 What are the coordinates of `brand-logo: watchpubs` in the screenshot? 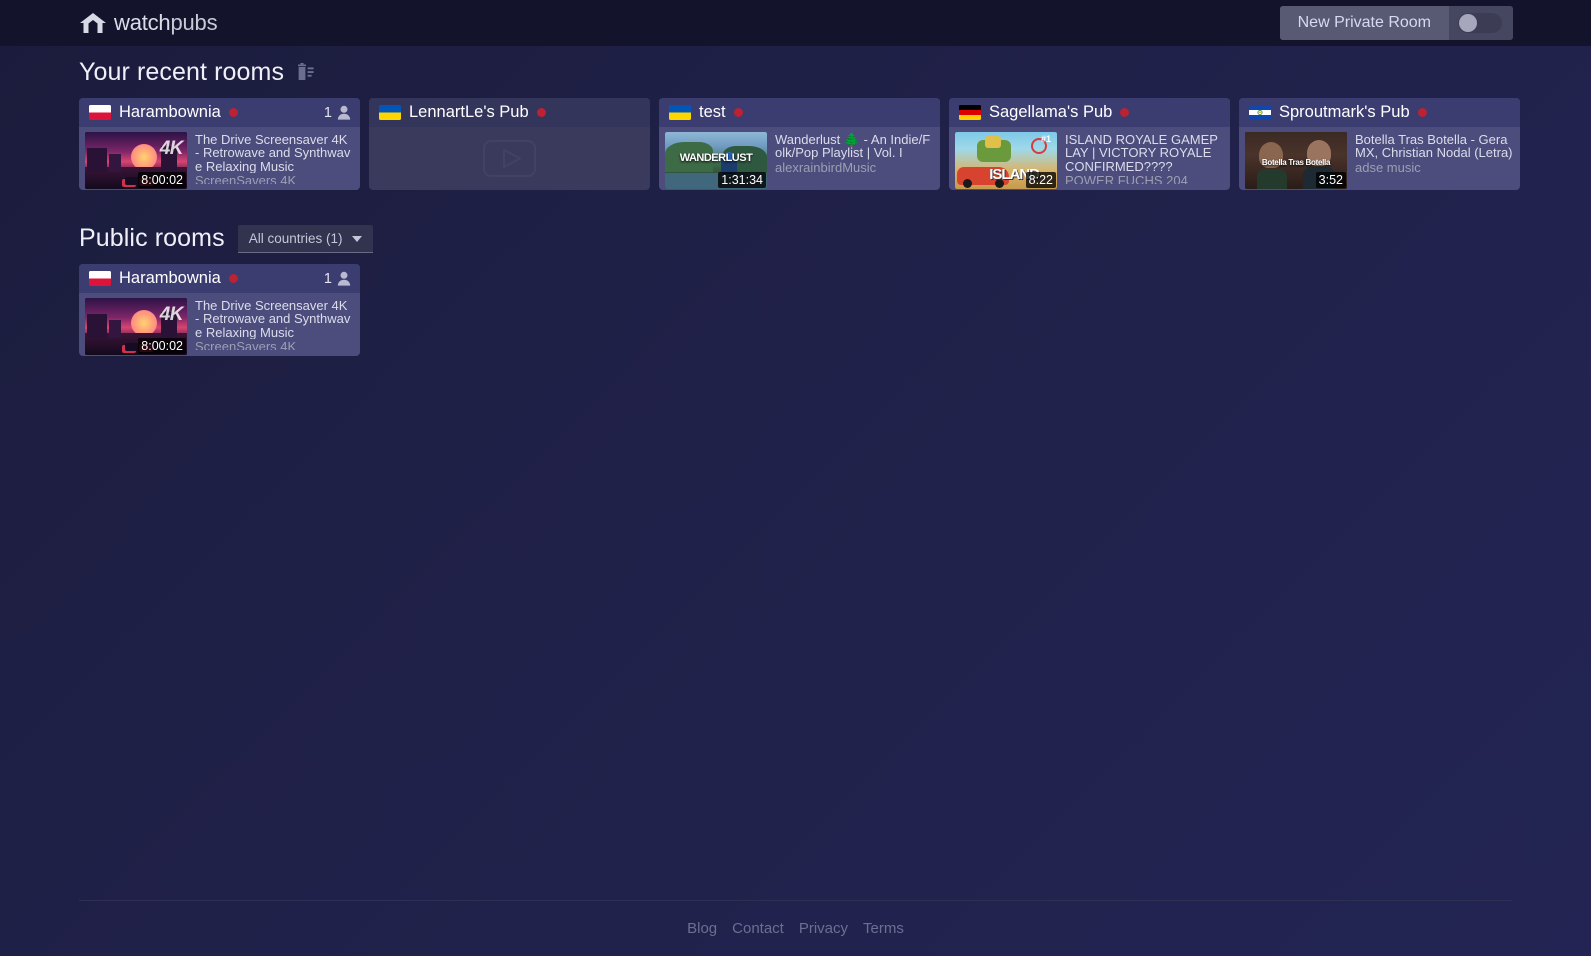 It's located at (148, 23).